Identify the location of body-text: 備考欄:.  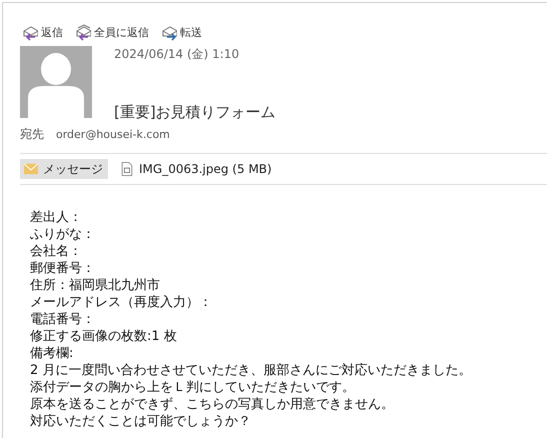
(52, 353).